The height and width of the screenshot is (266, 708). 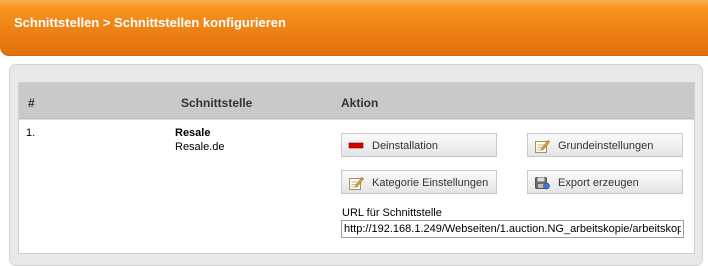 I want to click on row-divider, so click(x=356, y=119).